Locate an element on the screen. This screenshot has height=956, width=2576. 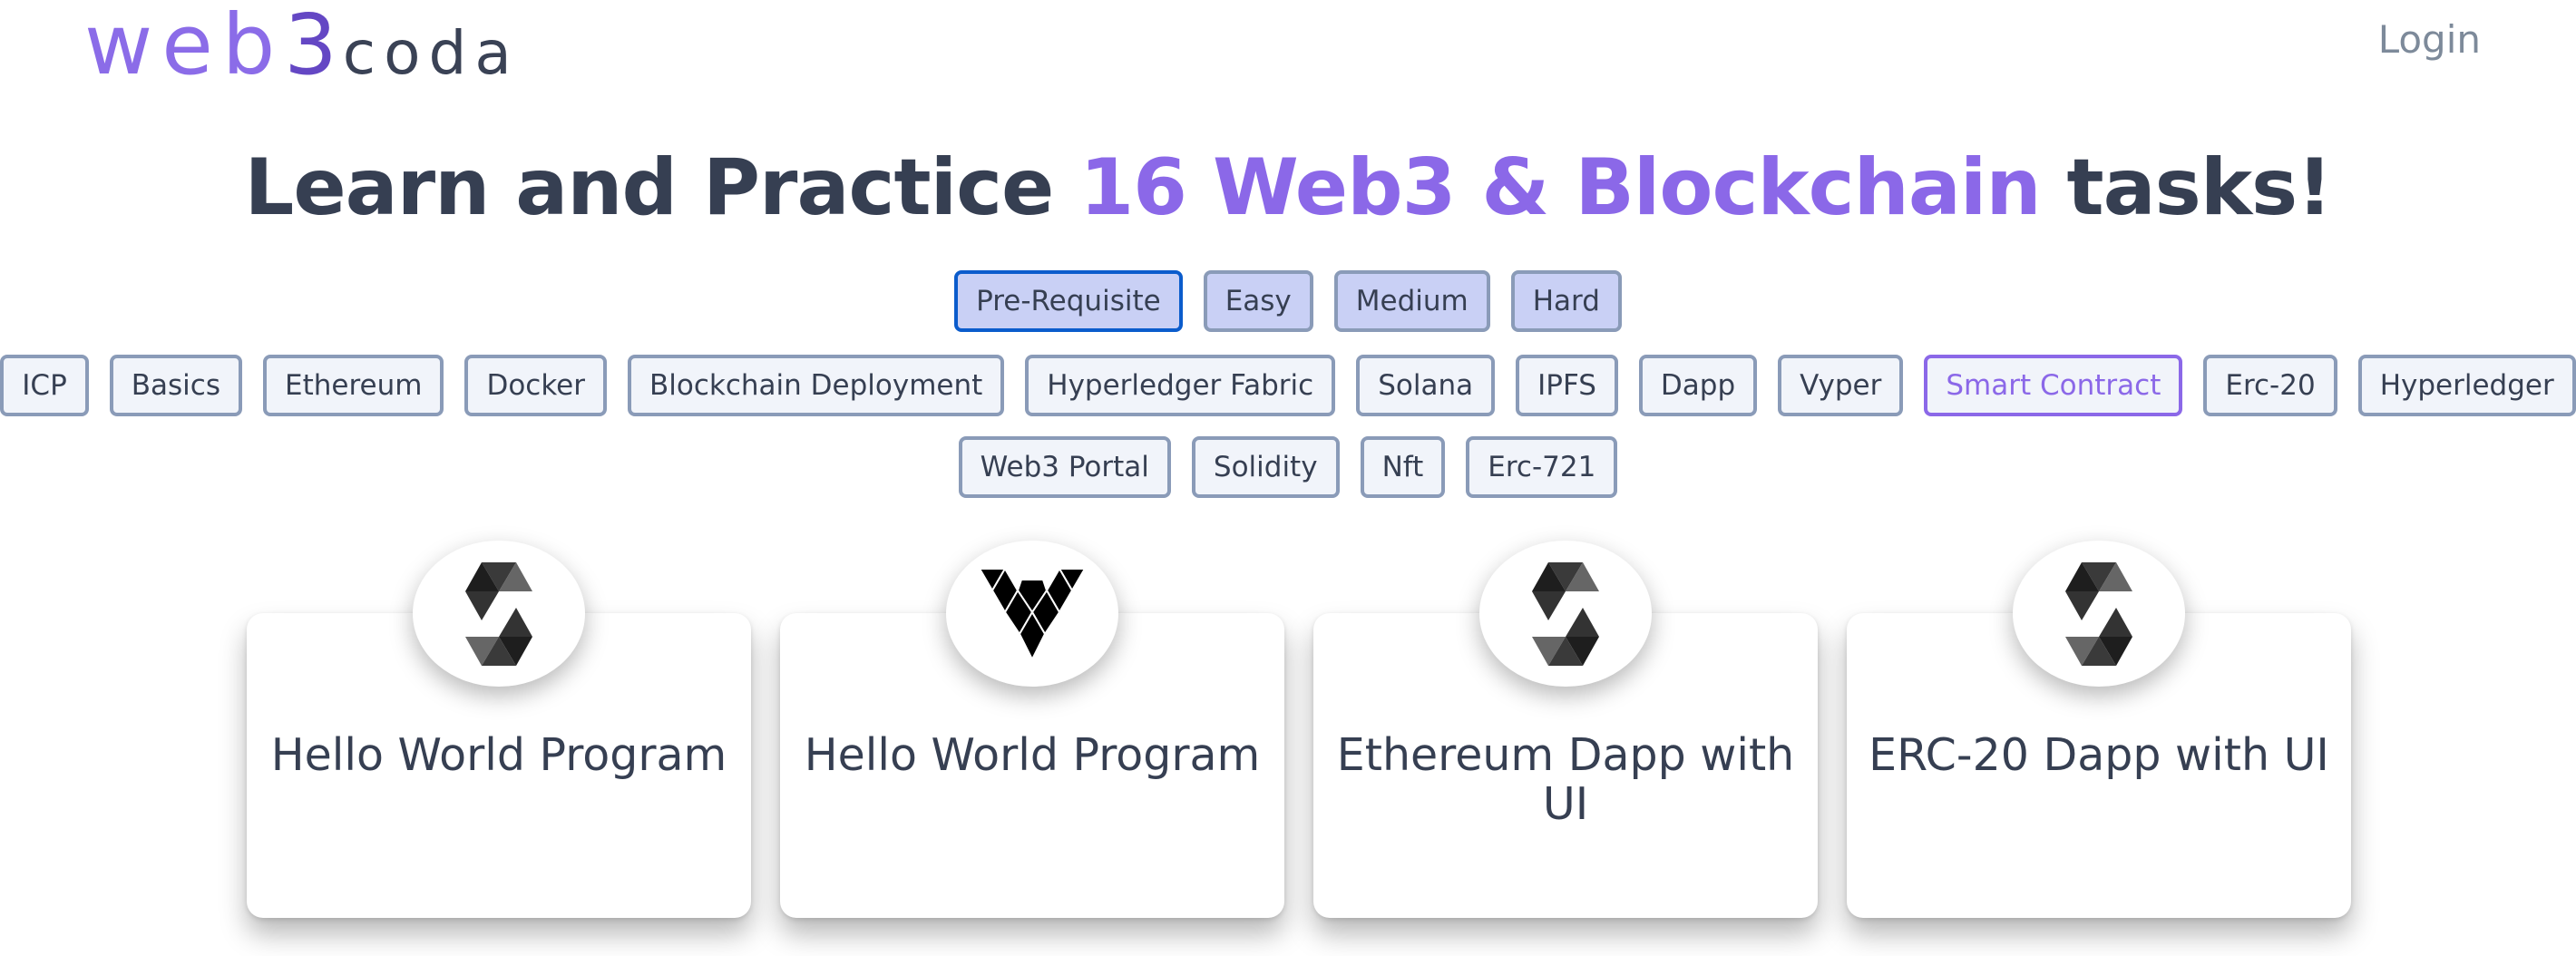
topic-chip: ICP is located at coordinates (44, 385).